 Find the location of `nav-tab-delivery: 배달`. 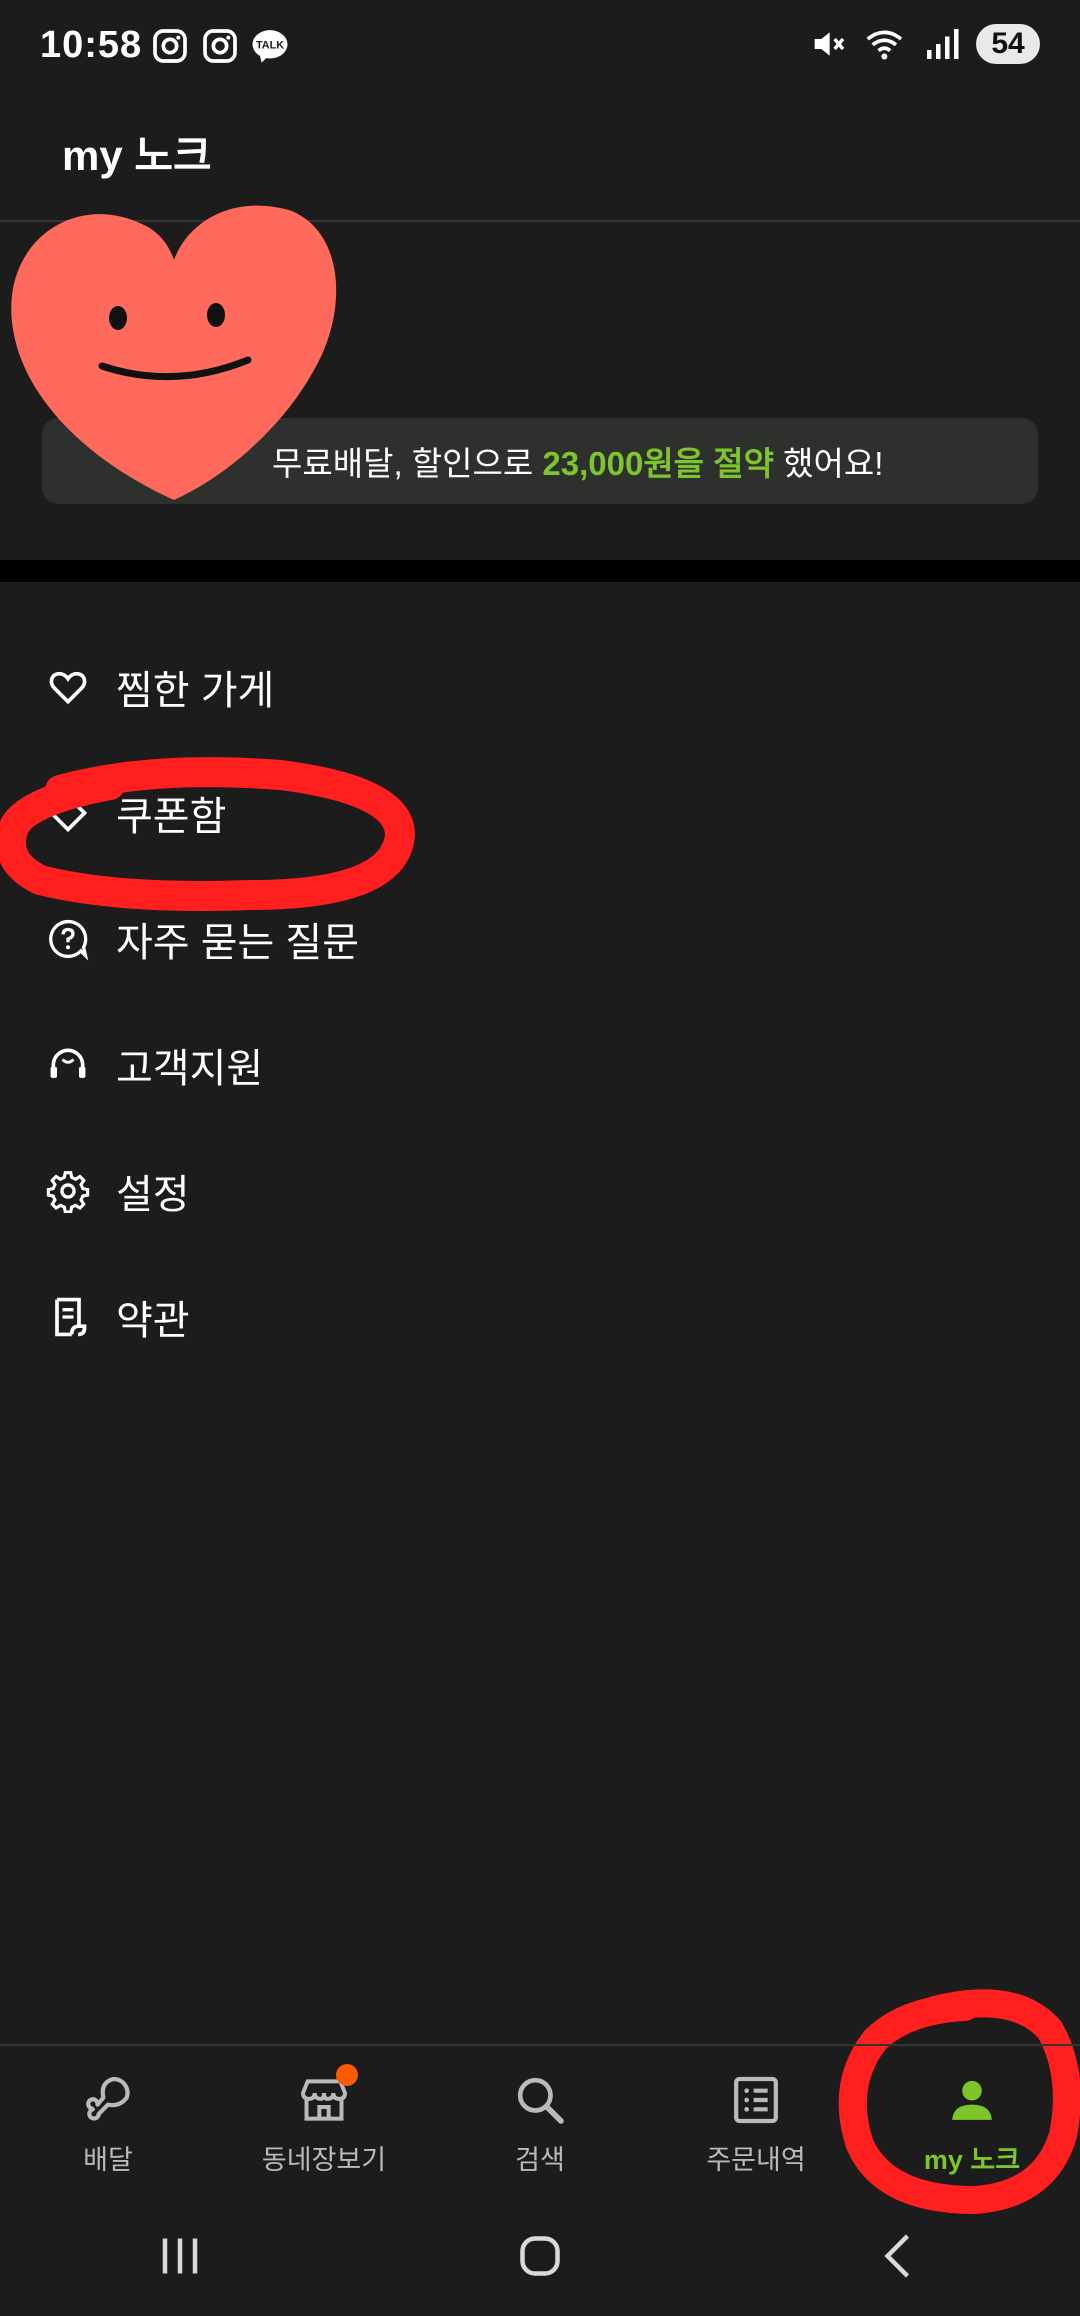

nav-tab-delivery: 배달 is located at coordinates (108, 2121).